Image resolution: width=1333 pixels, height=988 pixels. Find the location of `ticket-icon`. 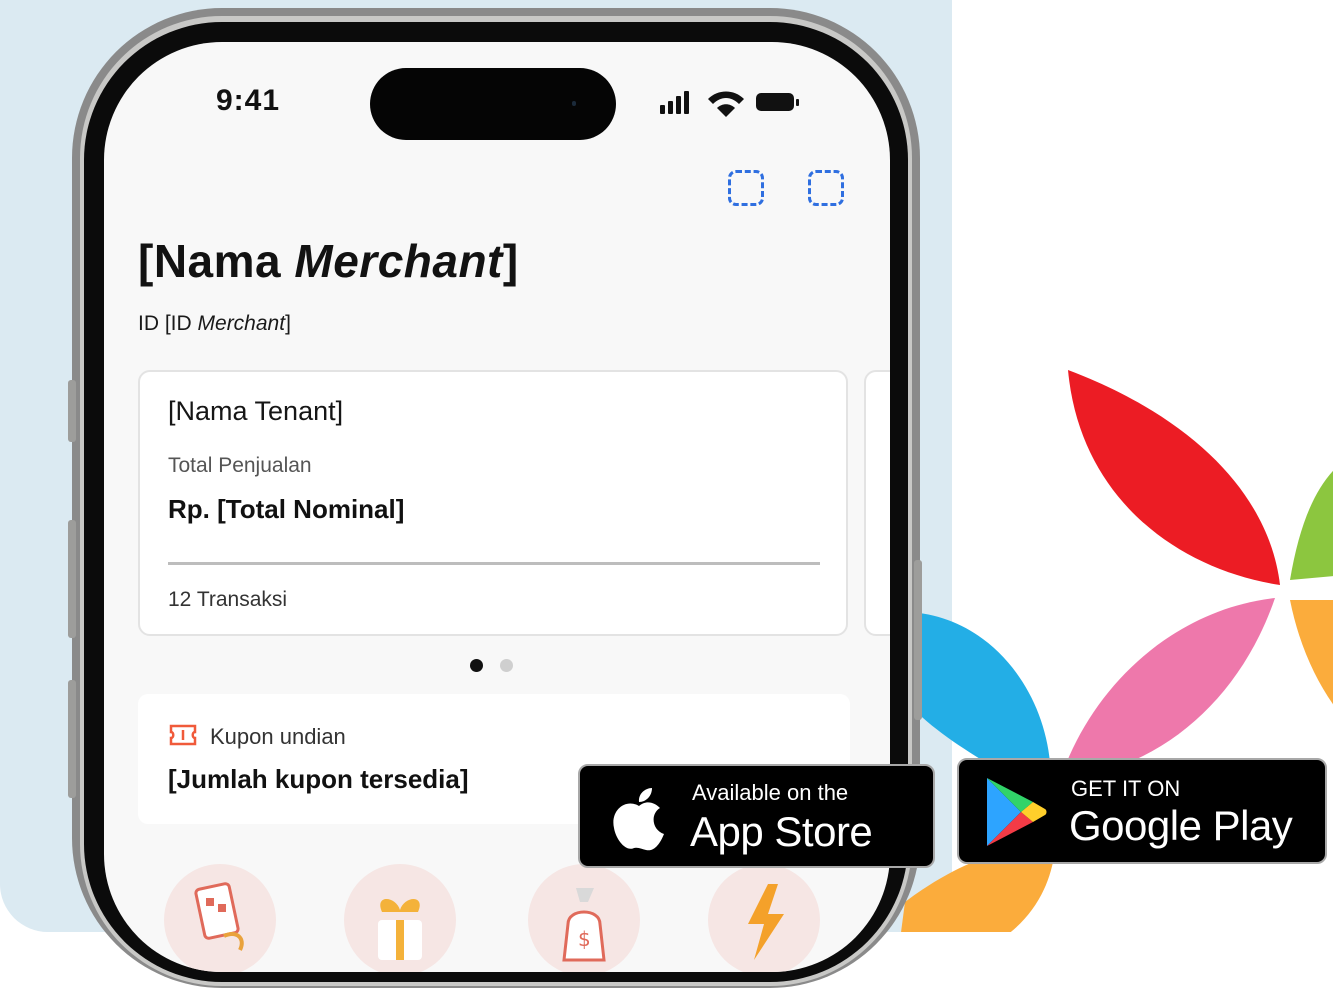

ticket-icon is located at coordinates (183, 735).